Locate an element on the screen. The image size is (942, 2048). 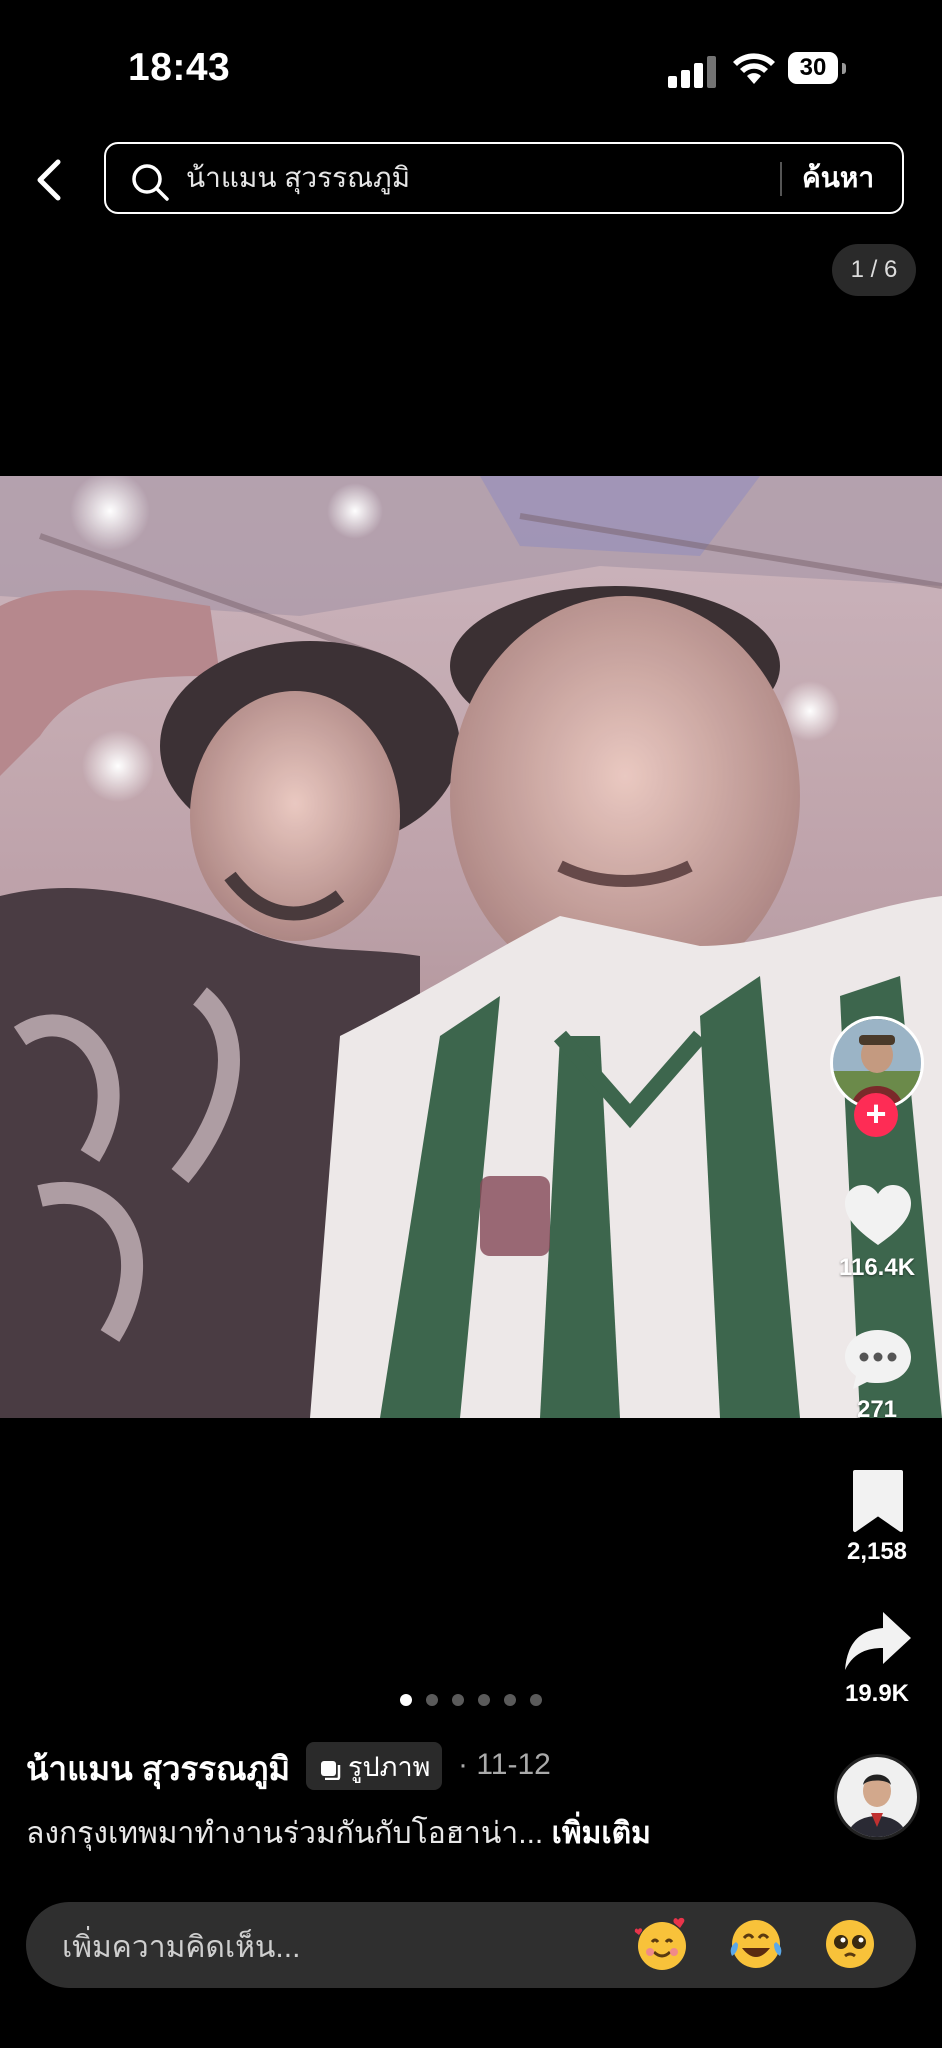
emoji-smiling-hearts is located at coordinates (662, 1944).